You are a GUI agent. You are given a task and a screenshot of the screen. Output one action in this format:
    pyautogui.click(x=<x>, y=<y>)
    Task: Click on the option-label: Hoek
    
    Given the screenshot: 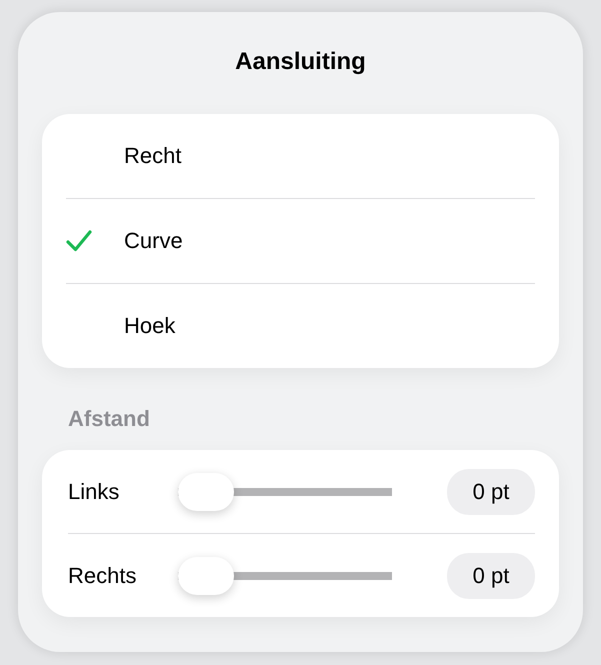 What is the action you would take?
    pyautogui.click(x=150, y=326)
    